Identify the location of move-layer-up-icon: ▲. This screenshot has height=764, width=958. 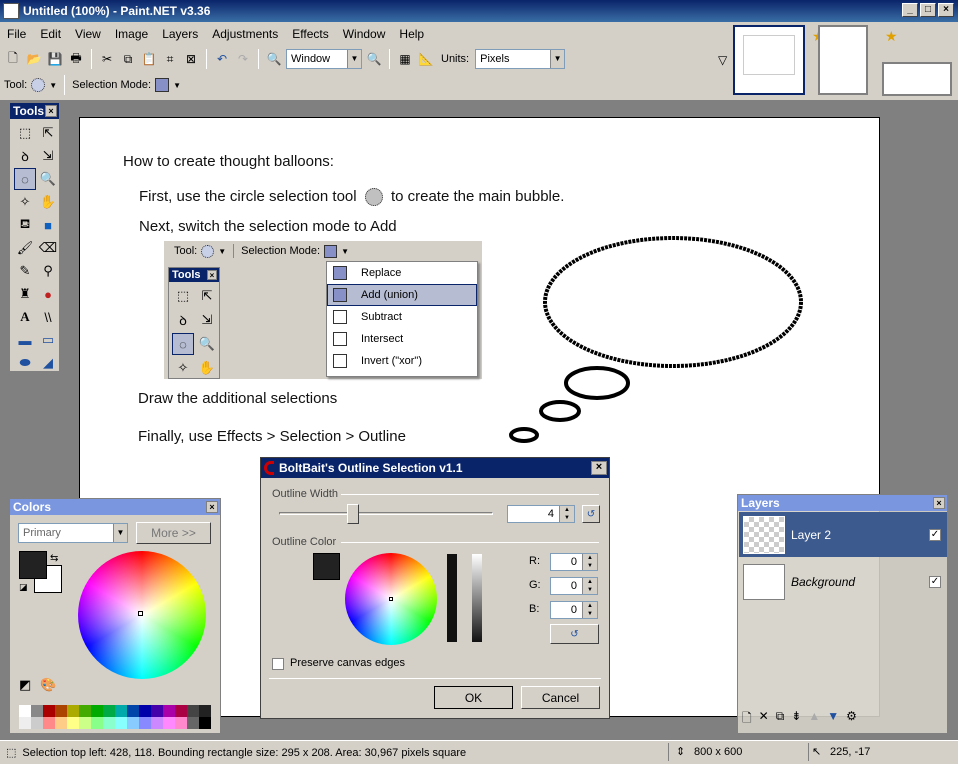
(814, 719).